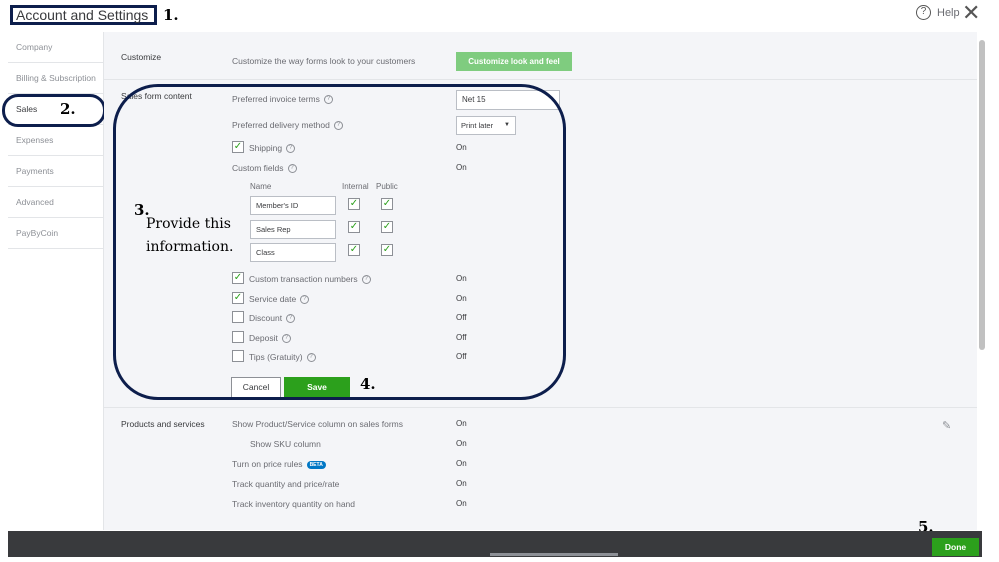  Describe the element at coordinates (946, 425) in the screenshot. I see `edit-pencil-icon: ✎` at that location.